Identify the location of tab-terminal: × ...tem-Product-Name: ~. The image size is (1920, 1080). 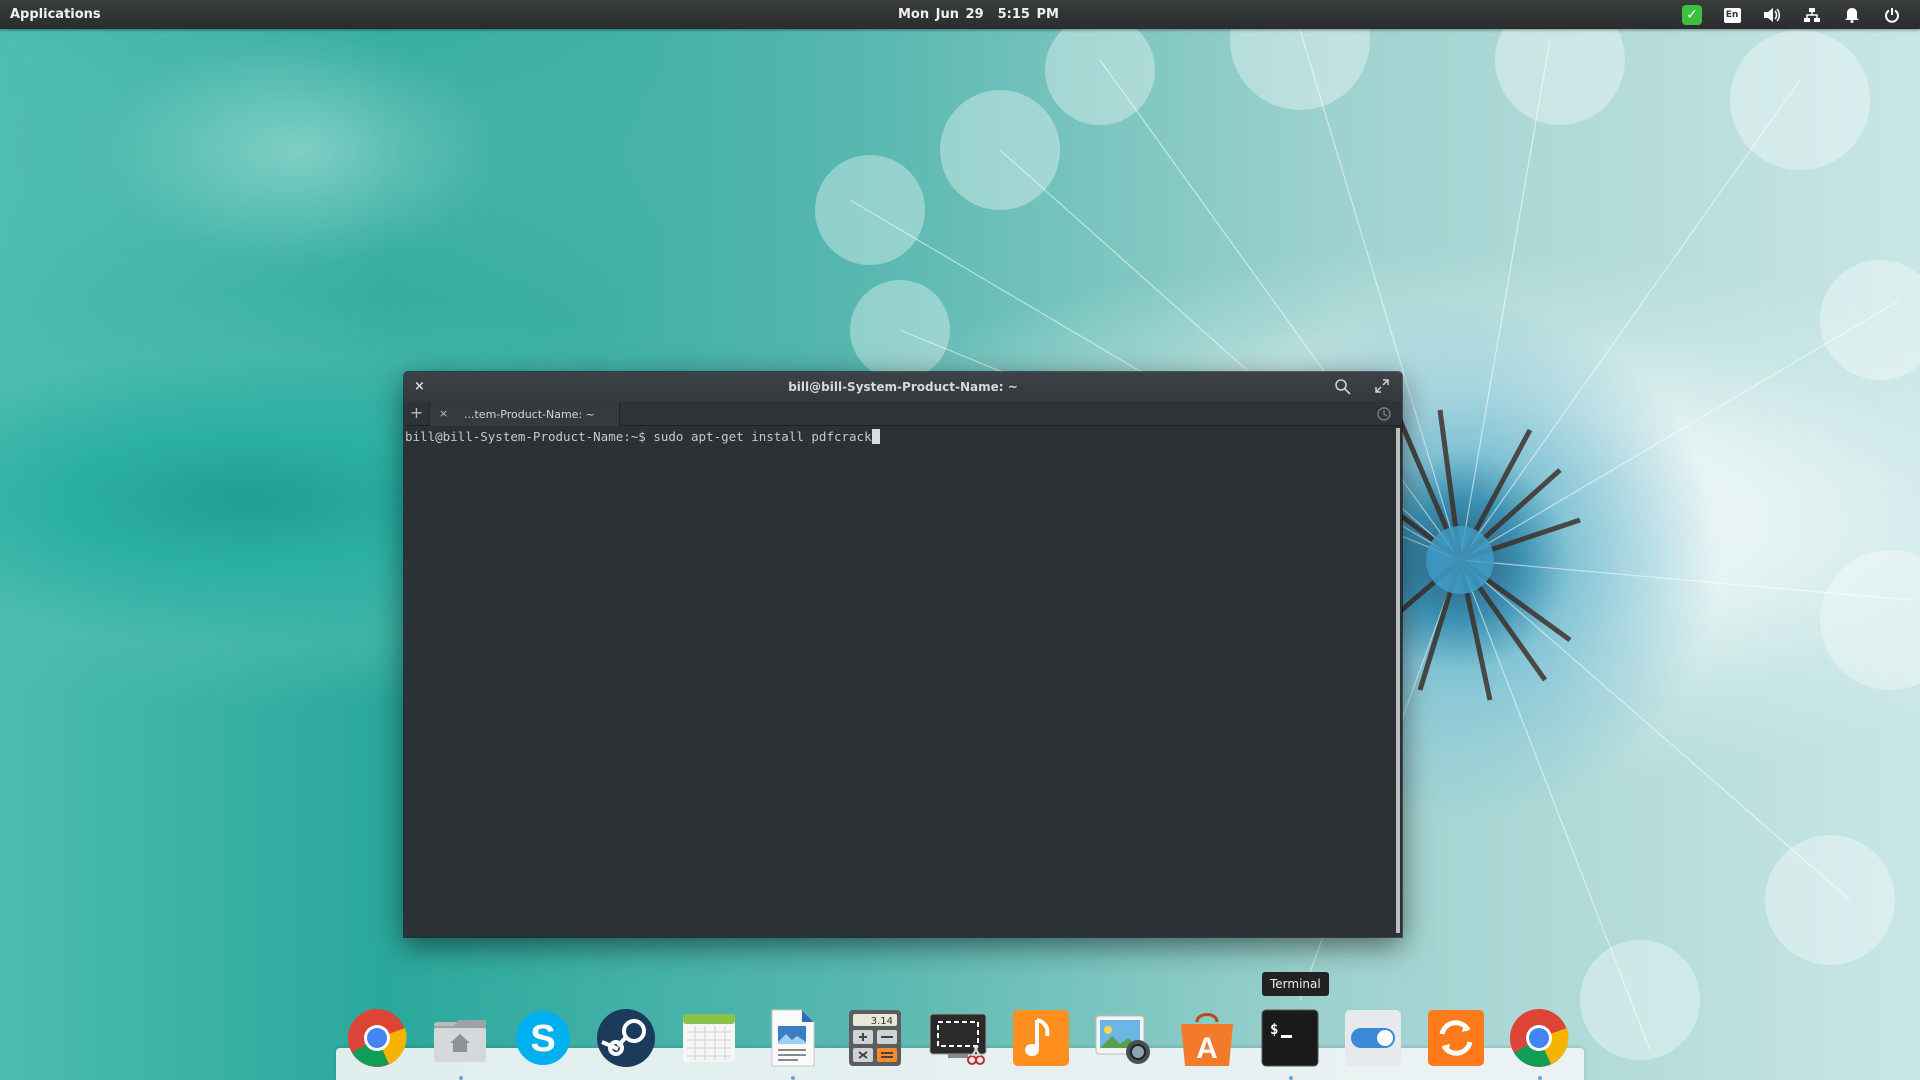
(525, 414).